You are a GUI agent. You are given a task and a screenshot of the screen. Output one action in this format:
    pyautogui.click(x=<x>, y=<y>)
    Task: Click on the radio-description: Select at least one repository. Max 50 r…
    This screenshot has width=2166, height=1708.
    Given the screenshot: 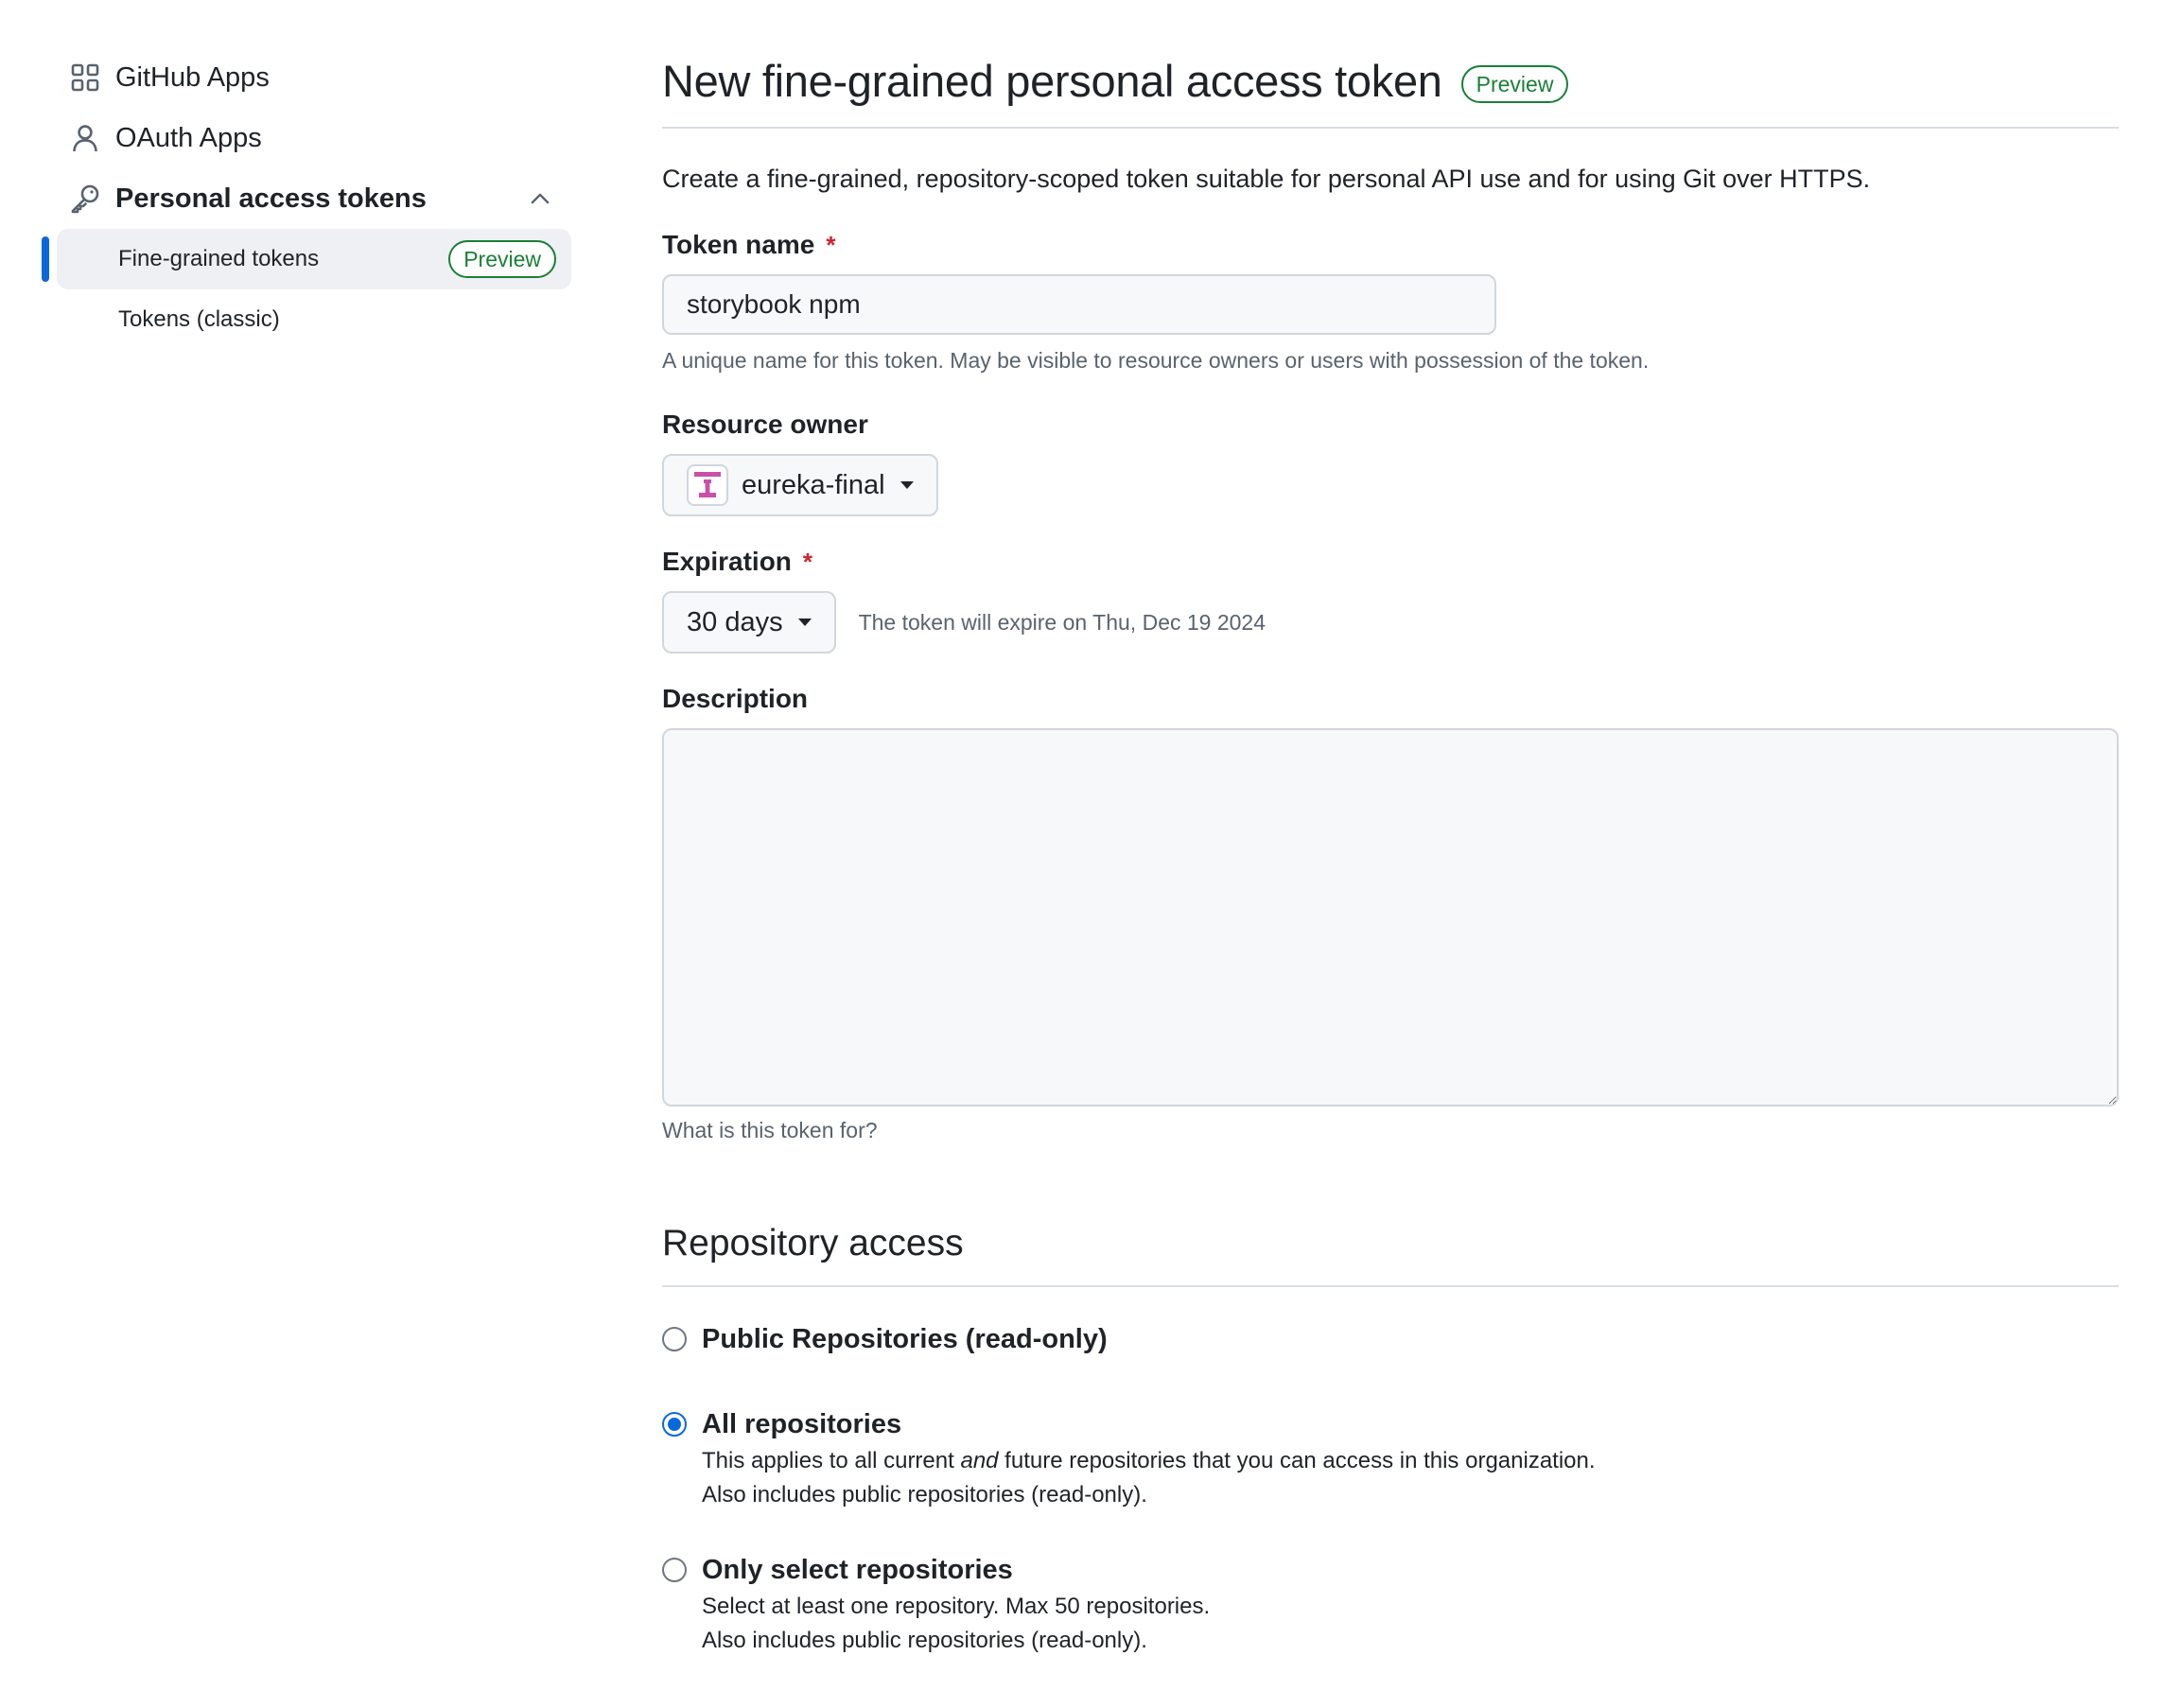 What is the action you would take?
    pyautogui.click(x=956, y=1623)
    